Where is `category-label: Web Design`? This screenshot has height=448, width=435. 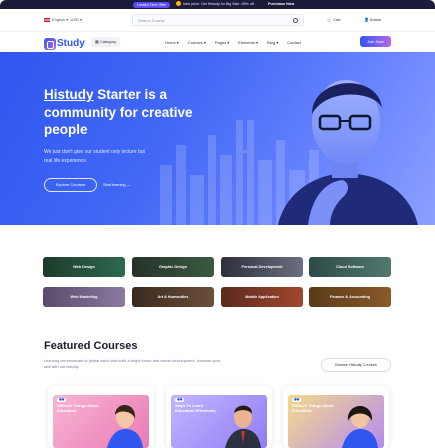
category-label: Web Design is located at coordinates (84, 267).